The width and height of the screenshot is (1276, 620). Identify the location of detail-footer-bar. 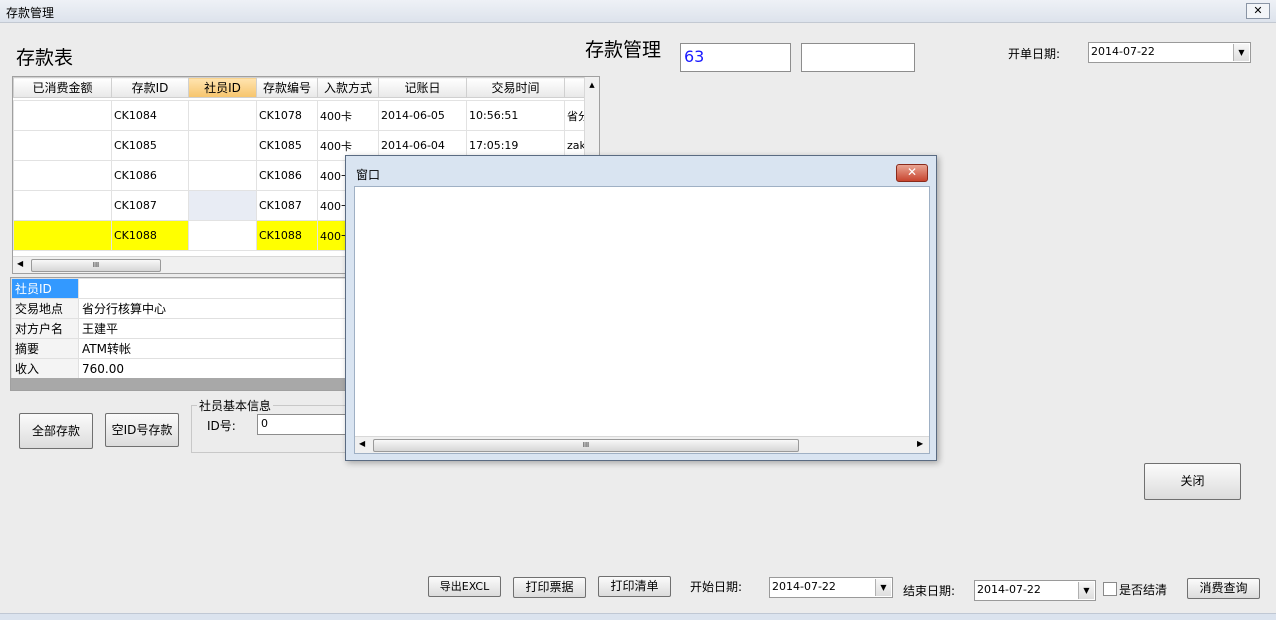
(181, 384).